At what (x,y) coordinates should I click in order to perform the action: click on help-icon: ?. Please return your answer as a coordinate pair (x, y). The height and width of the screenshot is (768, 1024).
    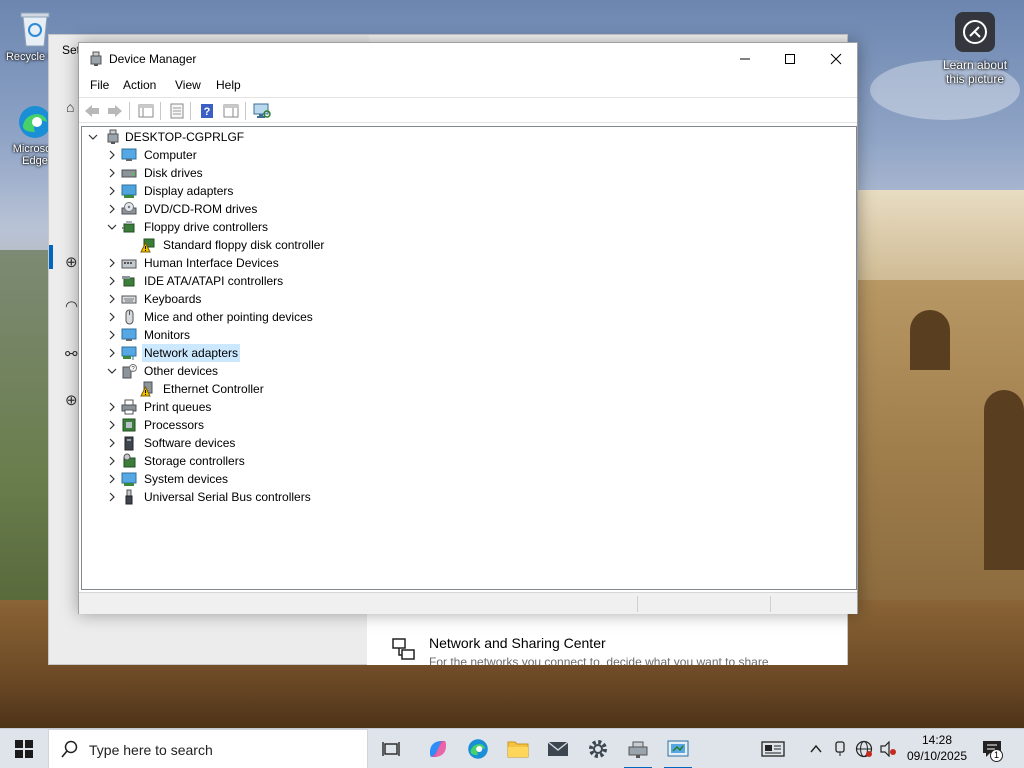
    Looking at the image, I should click on (207, 110).